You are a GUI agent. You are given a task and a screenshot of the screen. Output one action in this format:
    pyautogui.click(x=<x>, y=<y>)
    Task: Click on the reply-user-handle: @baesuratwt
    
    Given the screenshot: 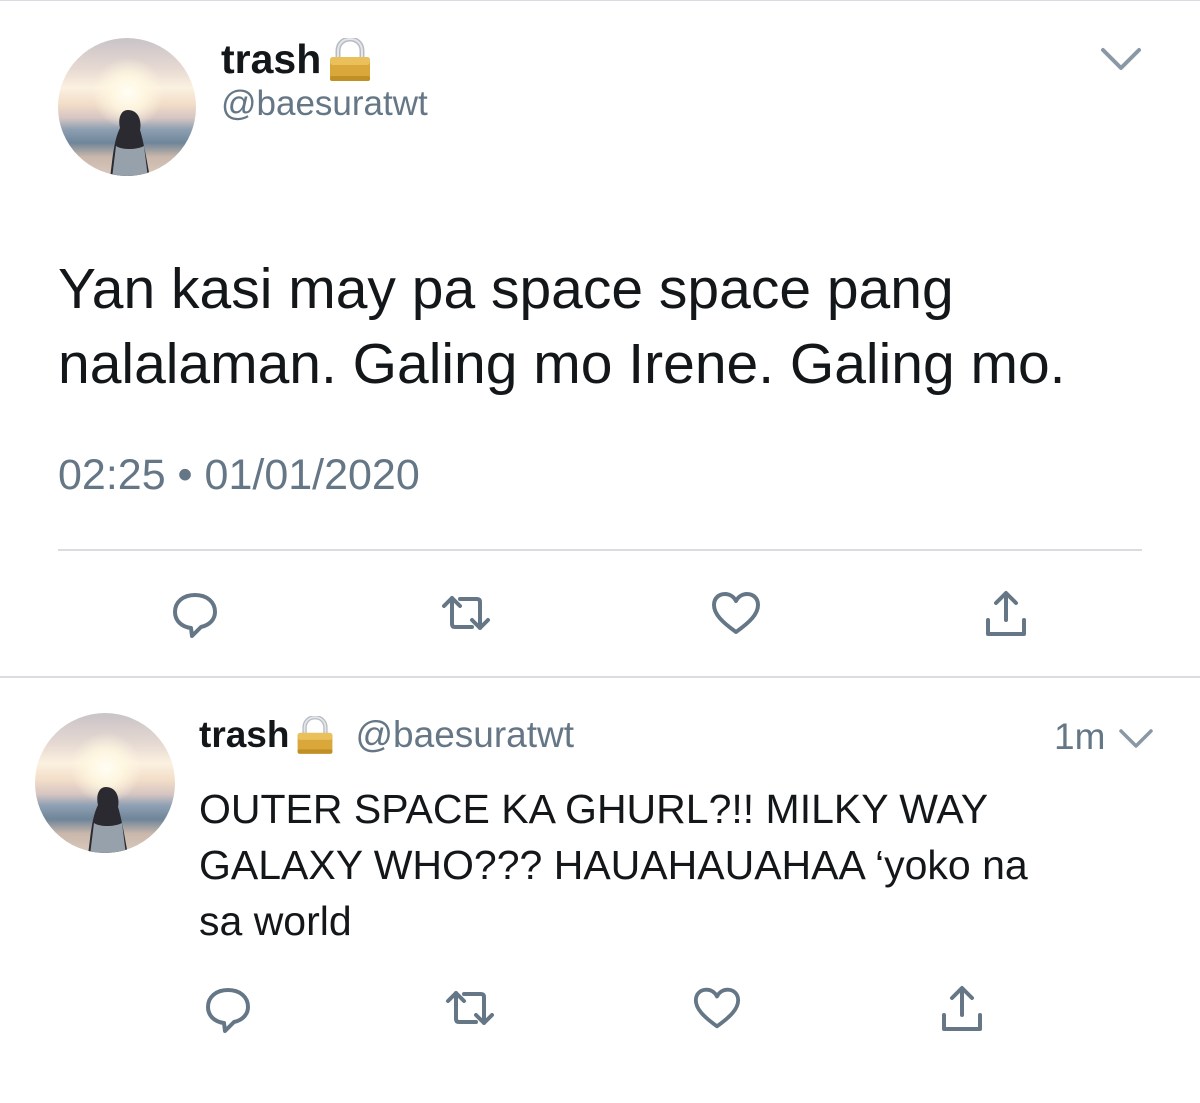 What is the action you would take?
    pyautogui.click(x=464, y=735)
    